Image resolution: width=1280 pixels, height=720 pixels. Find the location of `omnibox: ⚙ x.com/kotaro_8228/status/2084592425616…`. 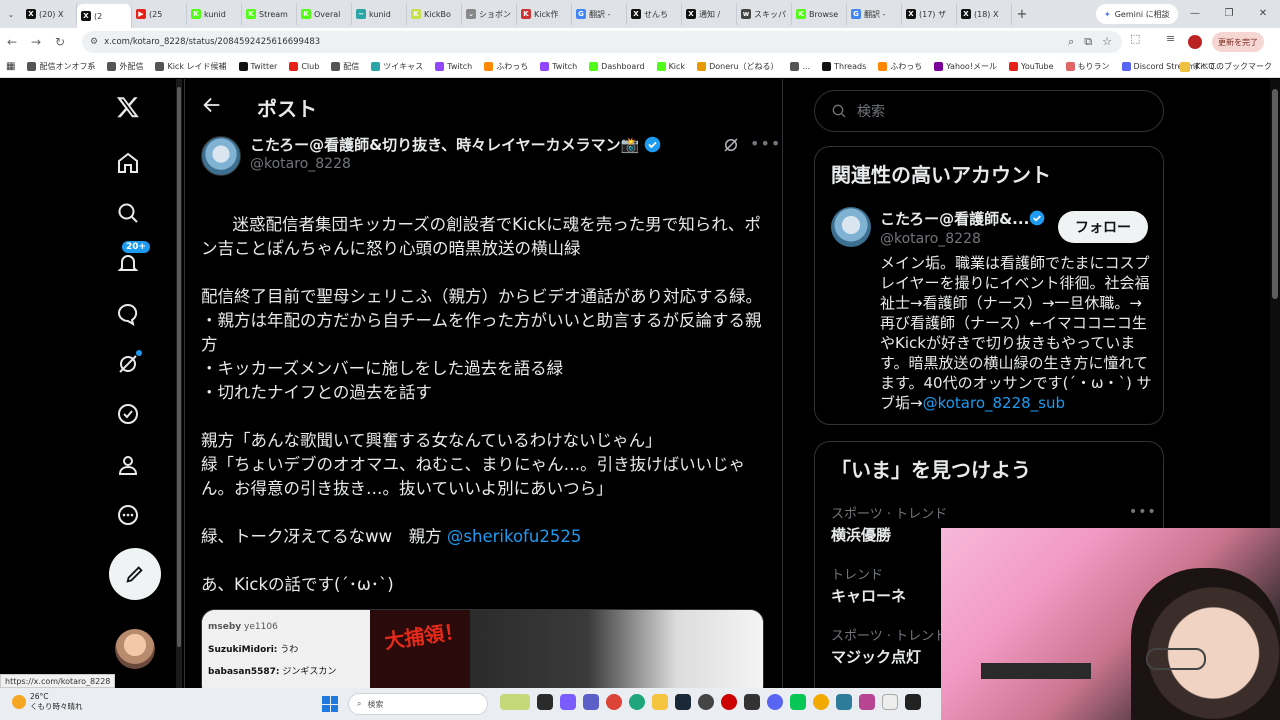

omnibox: ⚙ x.com/kotaro_8228/status/2084592425616… is located at coordinates (602, 42).